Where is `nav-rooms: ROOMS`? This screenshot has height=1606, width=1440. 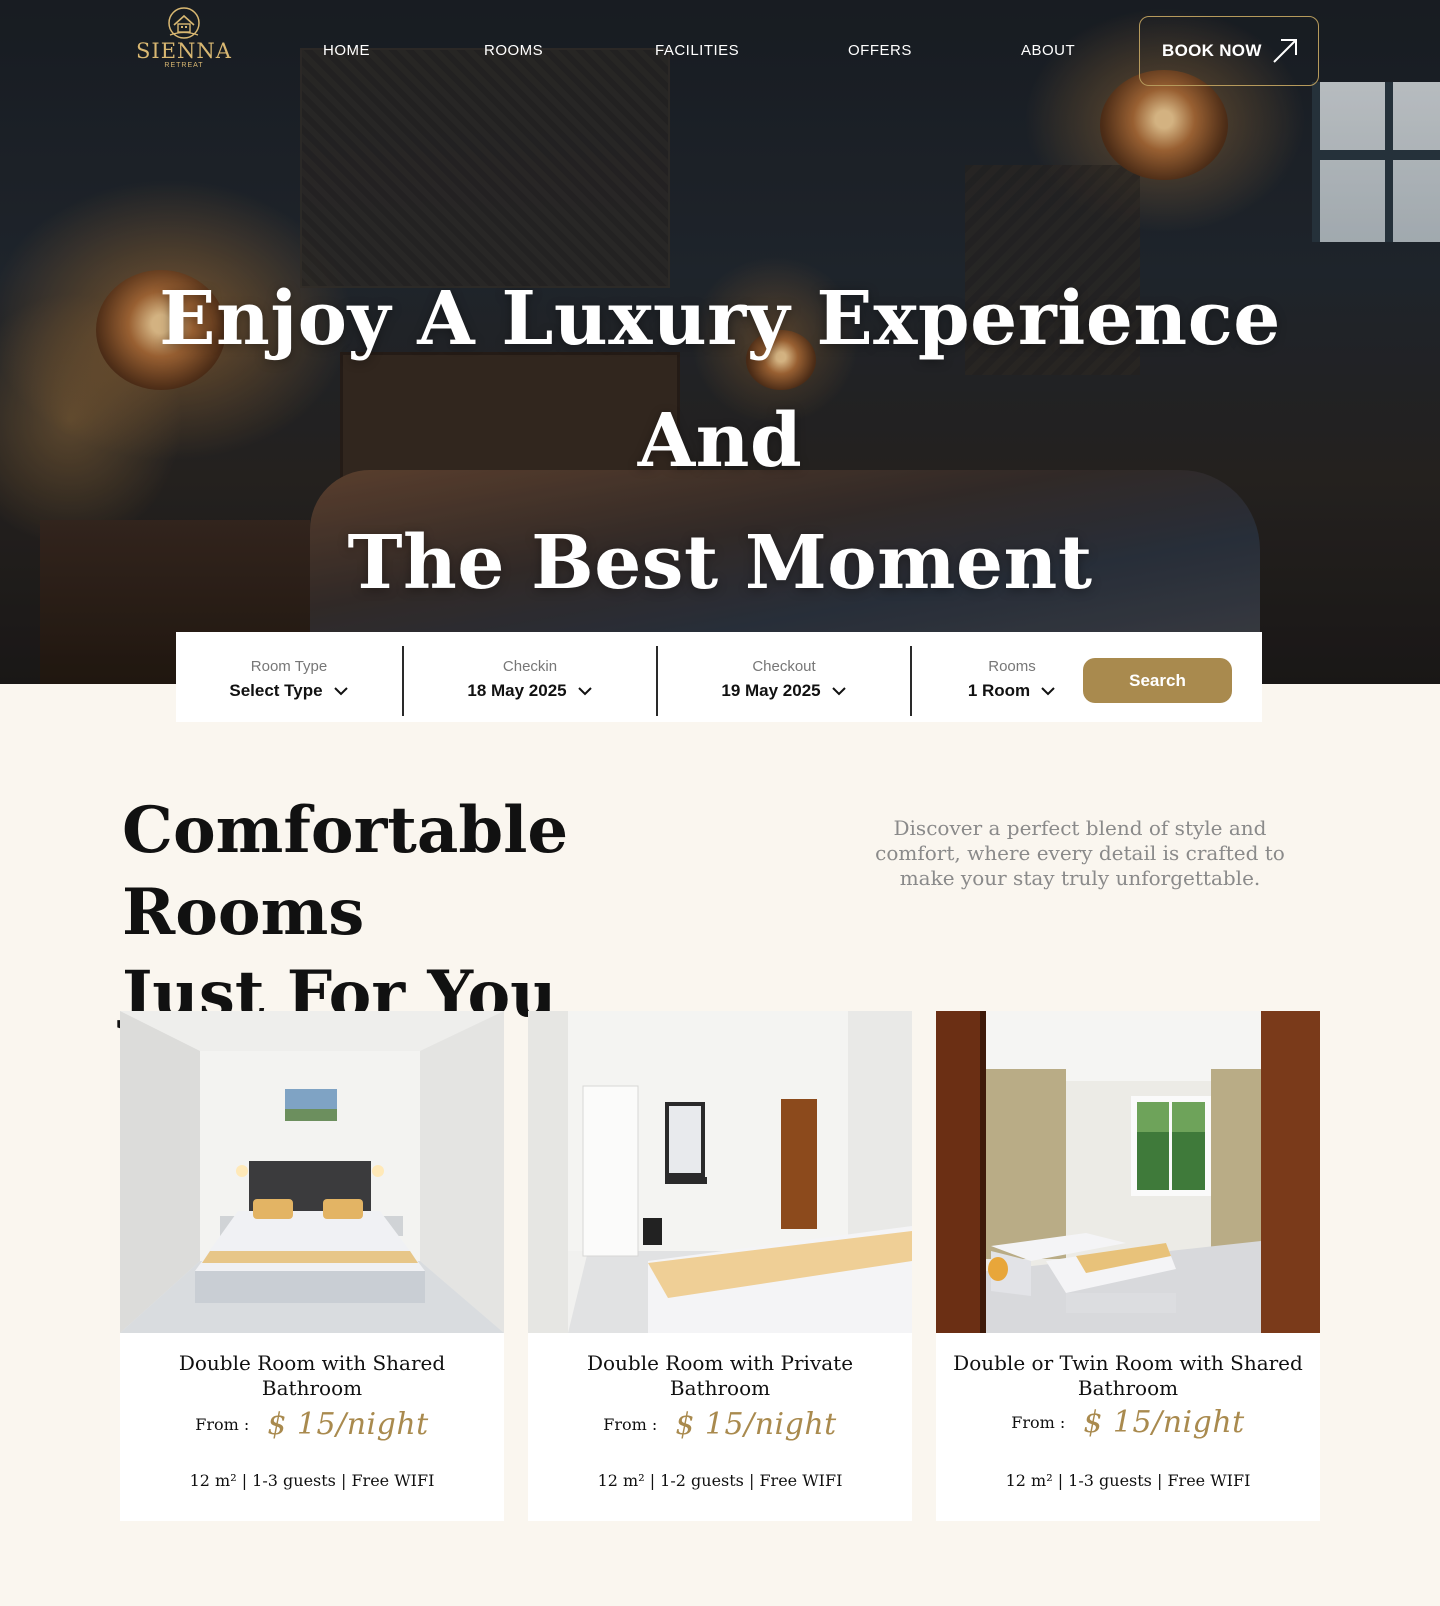 nav-rooms: ROOMS is located at coordinates (513, 50).